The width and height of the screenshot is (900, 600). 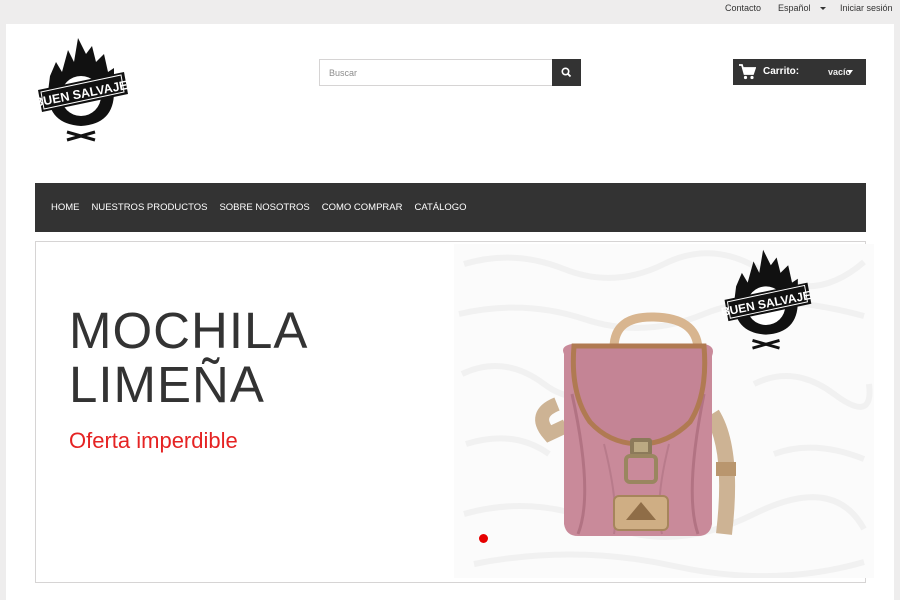 What do you see at coordinates (450, 12) in the screenshot?
I see `top-utility-bar: Contacto Español Iniciar sesión` at bounding box center [450, 12].